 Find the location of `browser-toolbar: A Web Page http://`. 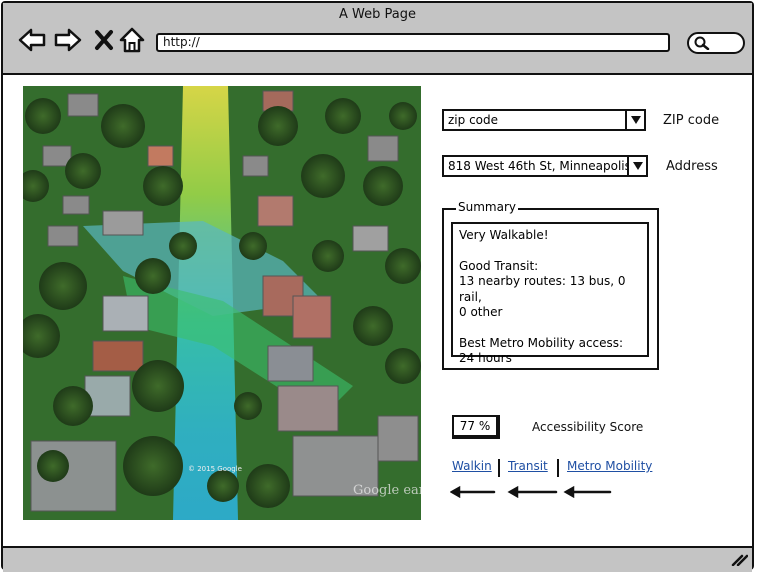

browser-toolbar: A Web Page http:// is located at coordinates (377, 39).